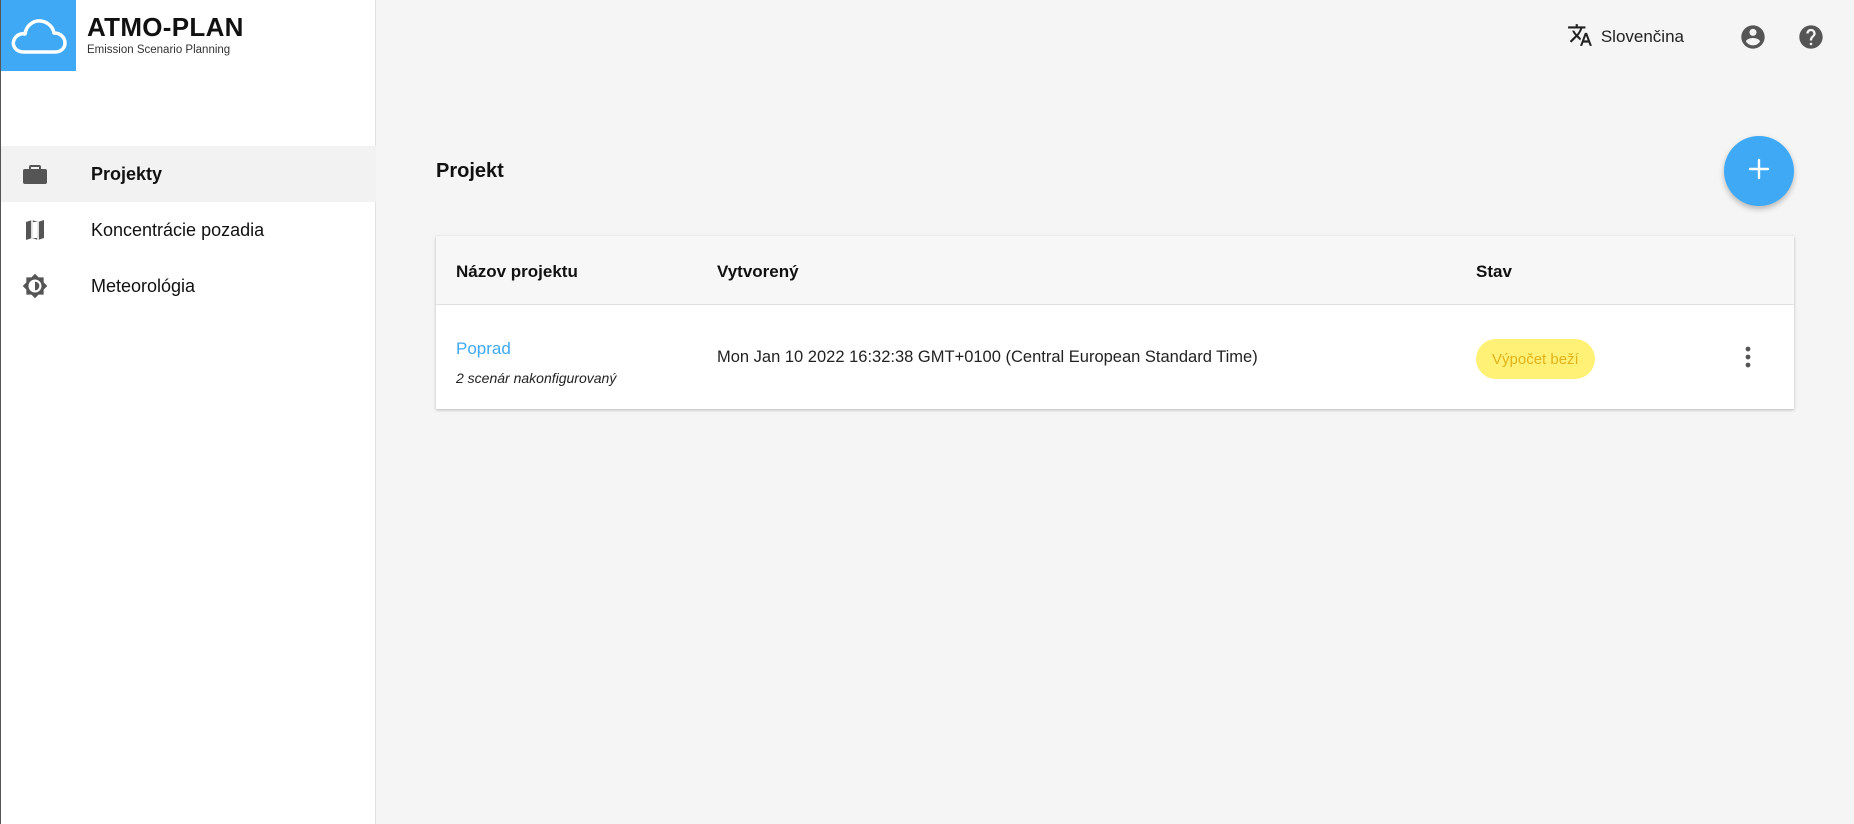 The image size is (1854, 824). Describe the element at coordinates (470, 171) in the screenshot. I see `page-title: Projekt` at that location.